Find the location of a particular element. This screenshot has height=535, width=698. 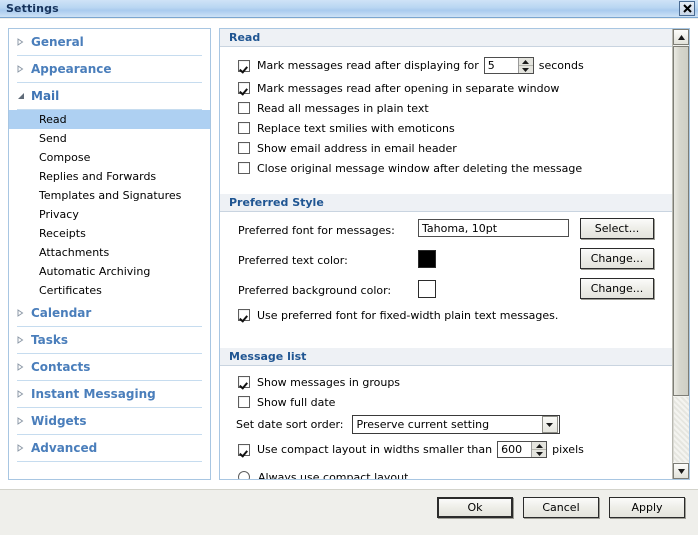

option-show-email-address: Show email address in email header is located at coordinates (446, 148).